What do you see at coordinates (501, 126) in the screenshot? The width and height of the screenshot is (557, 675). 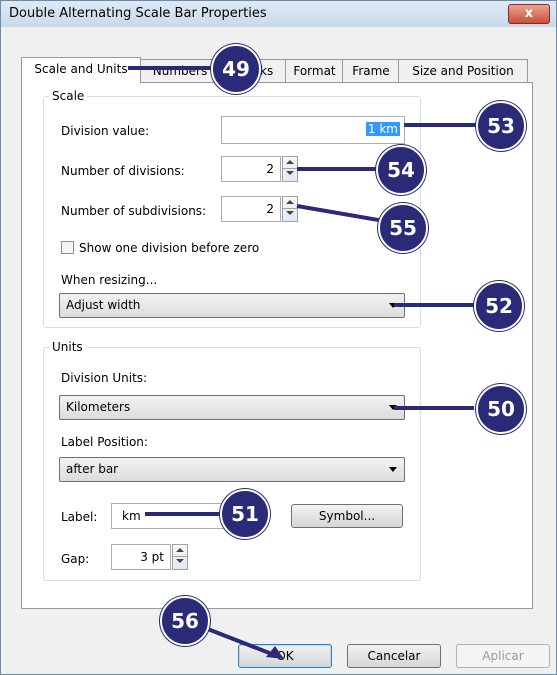 I see `callout-53: 53` at bounding box center [501, 126].